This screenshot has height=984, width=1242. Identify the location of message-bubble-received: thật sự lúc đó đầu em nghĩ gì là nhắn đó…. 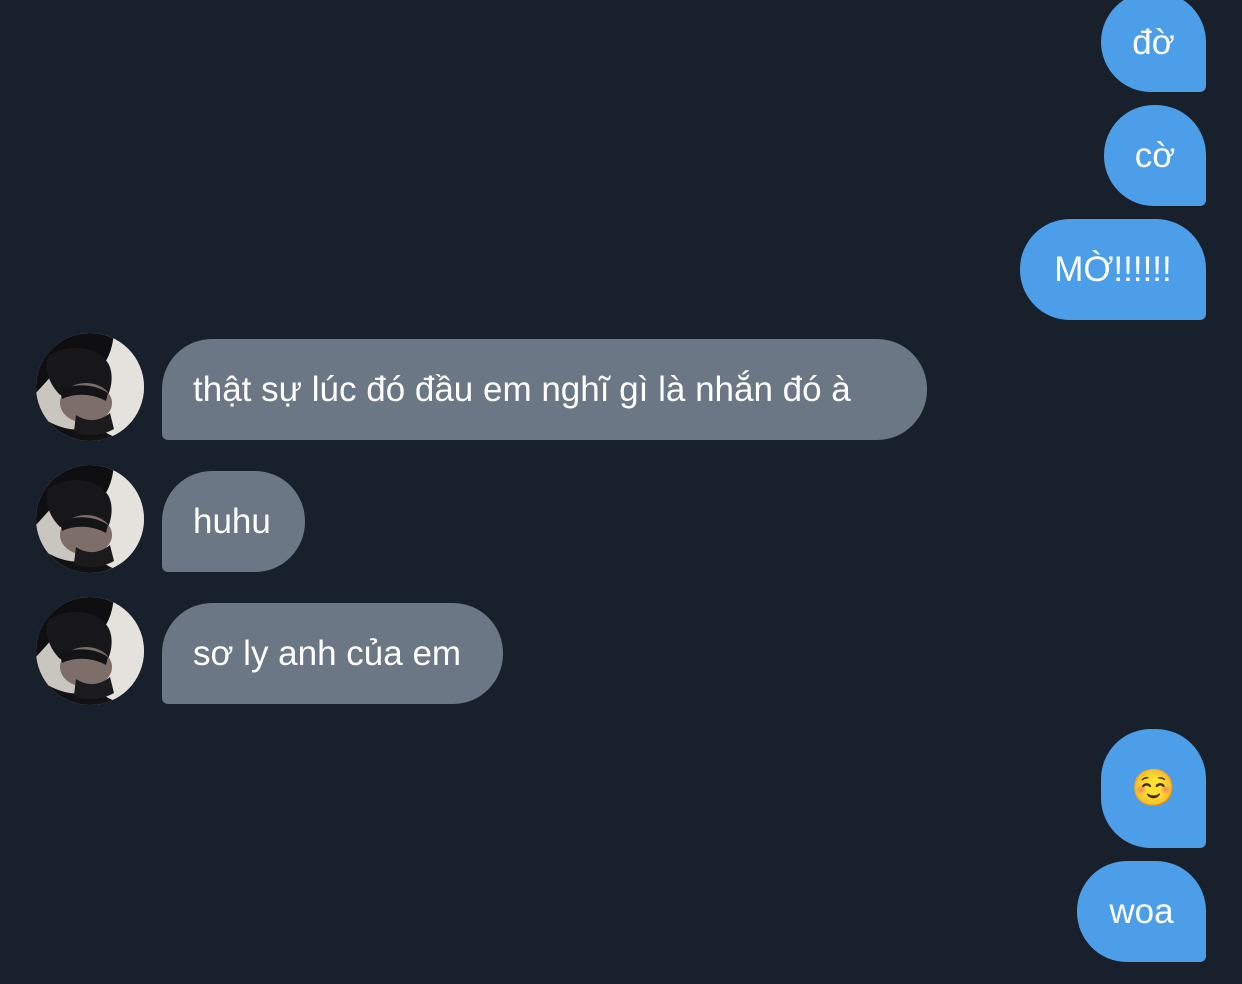
(544, 389).